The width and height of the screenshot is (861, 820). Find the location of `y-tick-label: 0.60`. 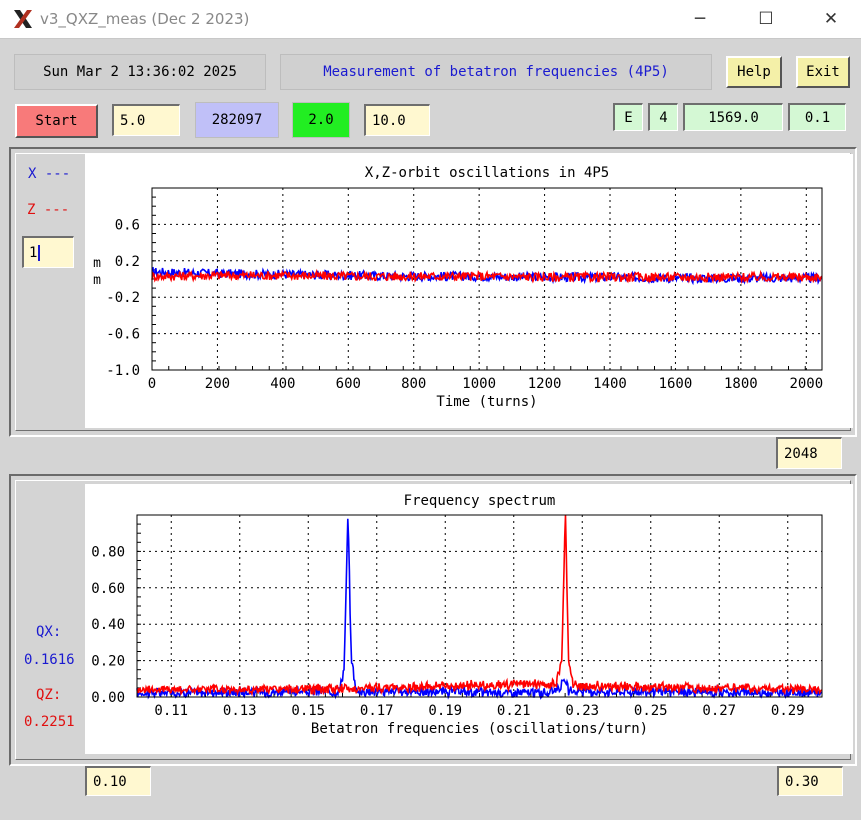

y-tick-label: 0.60 is located at coordinates (108, 589).